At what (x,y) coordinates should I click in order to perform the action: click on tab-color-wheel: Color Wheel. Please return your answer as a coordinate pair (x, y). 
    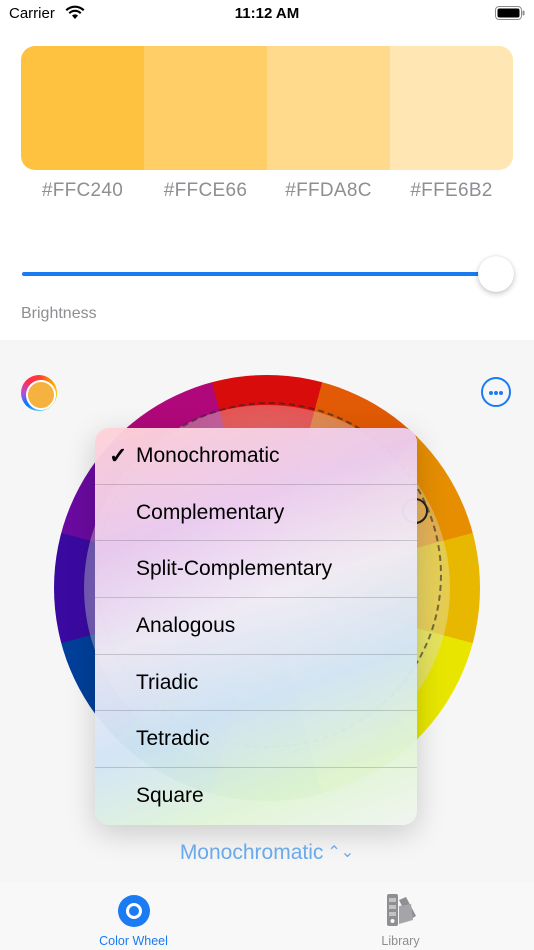
    Looking at the image, I should click on (133, 916).